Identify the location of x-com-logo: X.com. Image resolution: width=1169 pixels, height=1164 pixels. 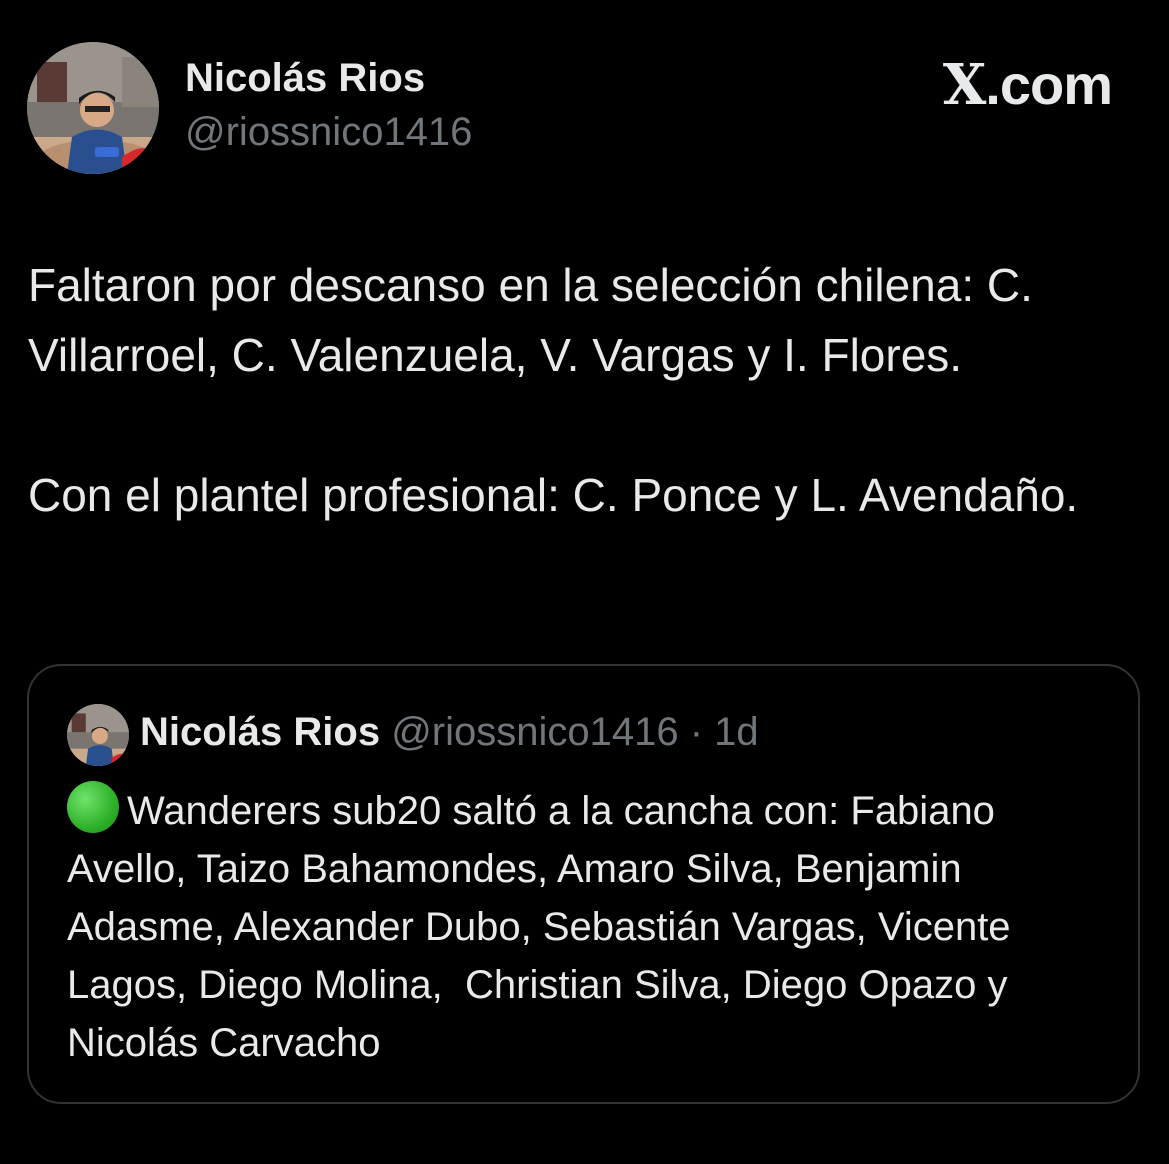
(1027, 85).